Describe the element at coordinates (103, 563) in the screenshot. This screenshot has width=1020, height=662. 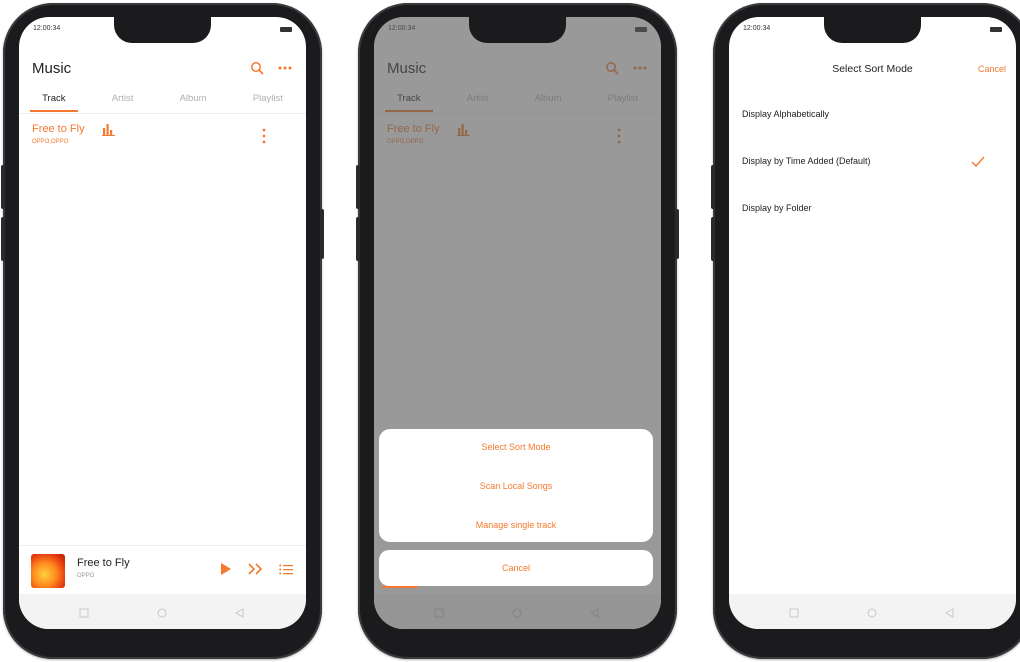
I see `player-title: Free to Fly` at that location.